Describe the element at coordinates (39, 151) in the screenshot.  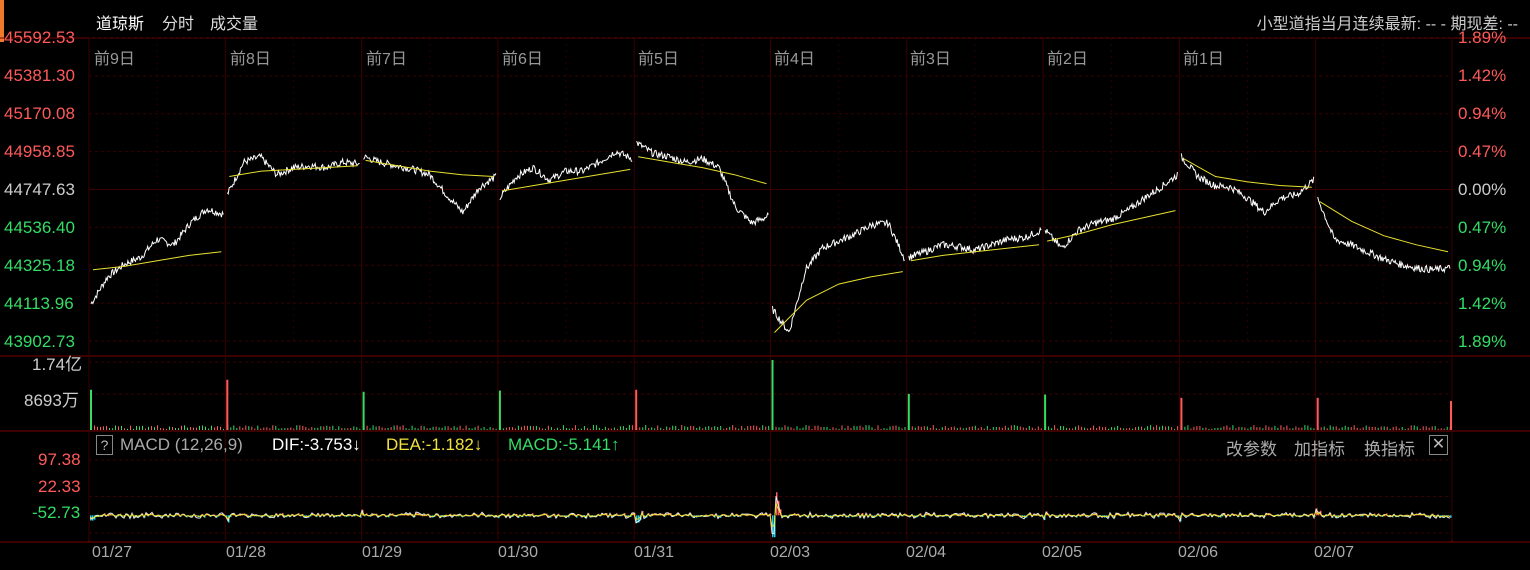
I see `price-label-4: 44958.85` at that location.